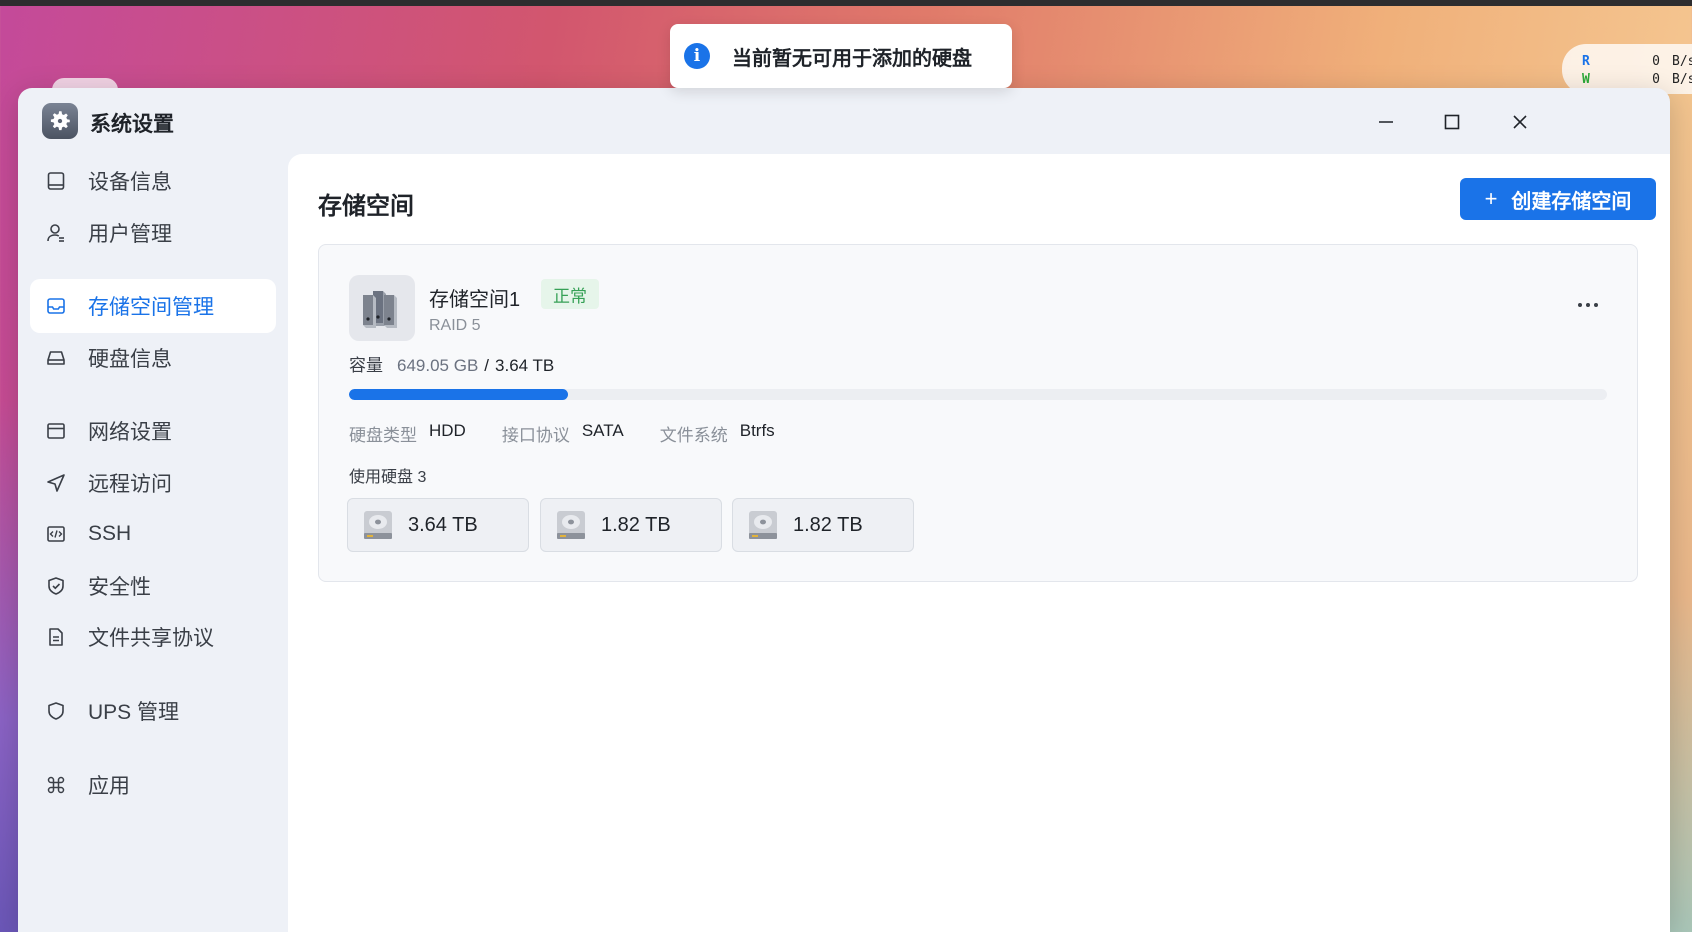 This screenshot has height=932, width=1692. What do you see at coordinates (56, 586) in the screenshot?
I see `shield-check-icon` at bounding box center [56, 586].